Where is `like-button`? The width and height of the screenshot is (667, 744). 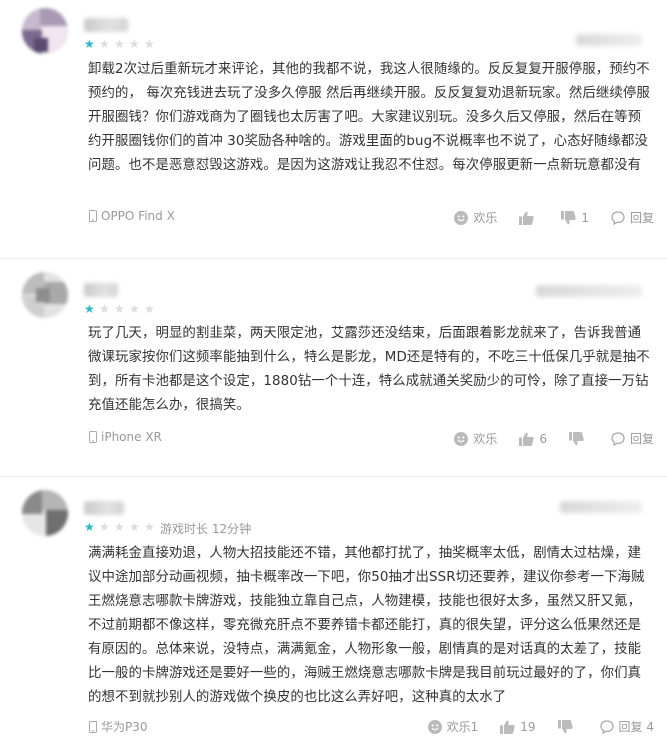
like-button is located at coordinates (529, 218).